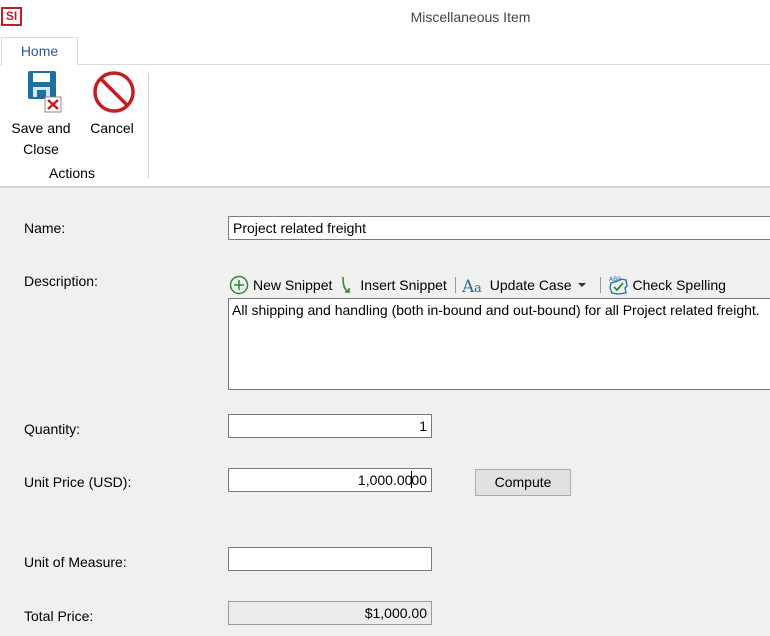 The image size is (770, 636). I want to click on title-bar: SI Miscellaneous Item, so click(385, 17).